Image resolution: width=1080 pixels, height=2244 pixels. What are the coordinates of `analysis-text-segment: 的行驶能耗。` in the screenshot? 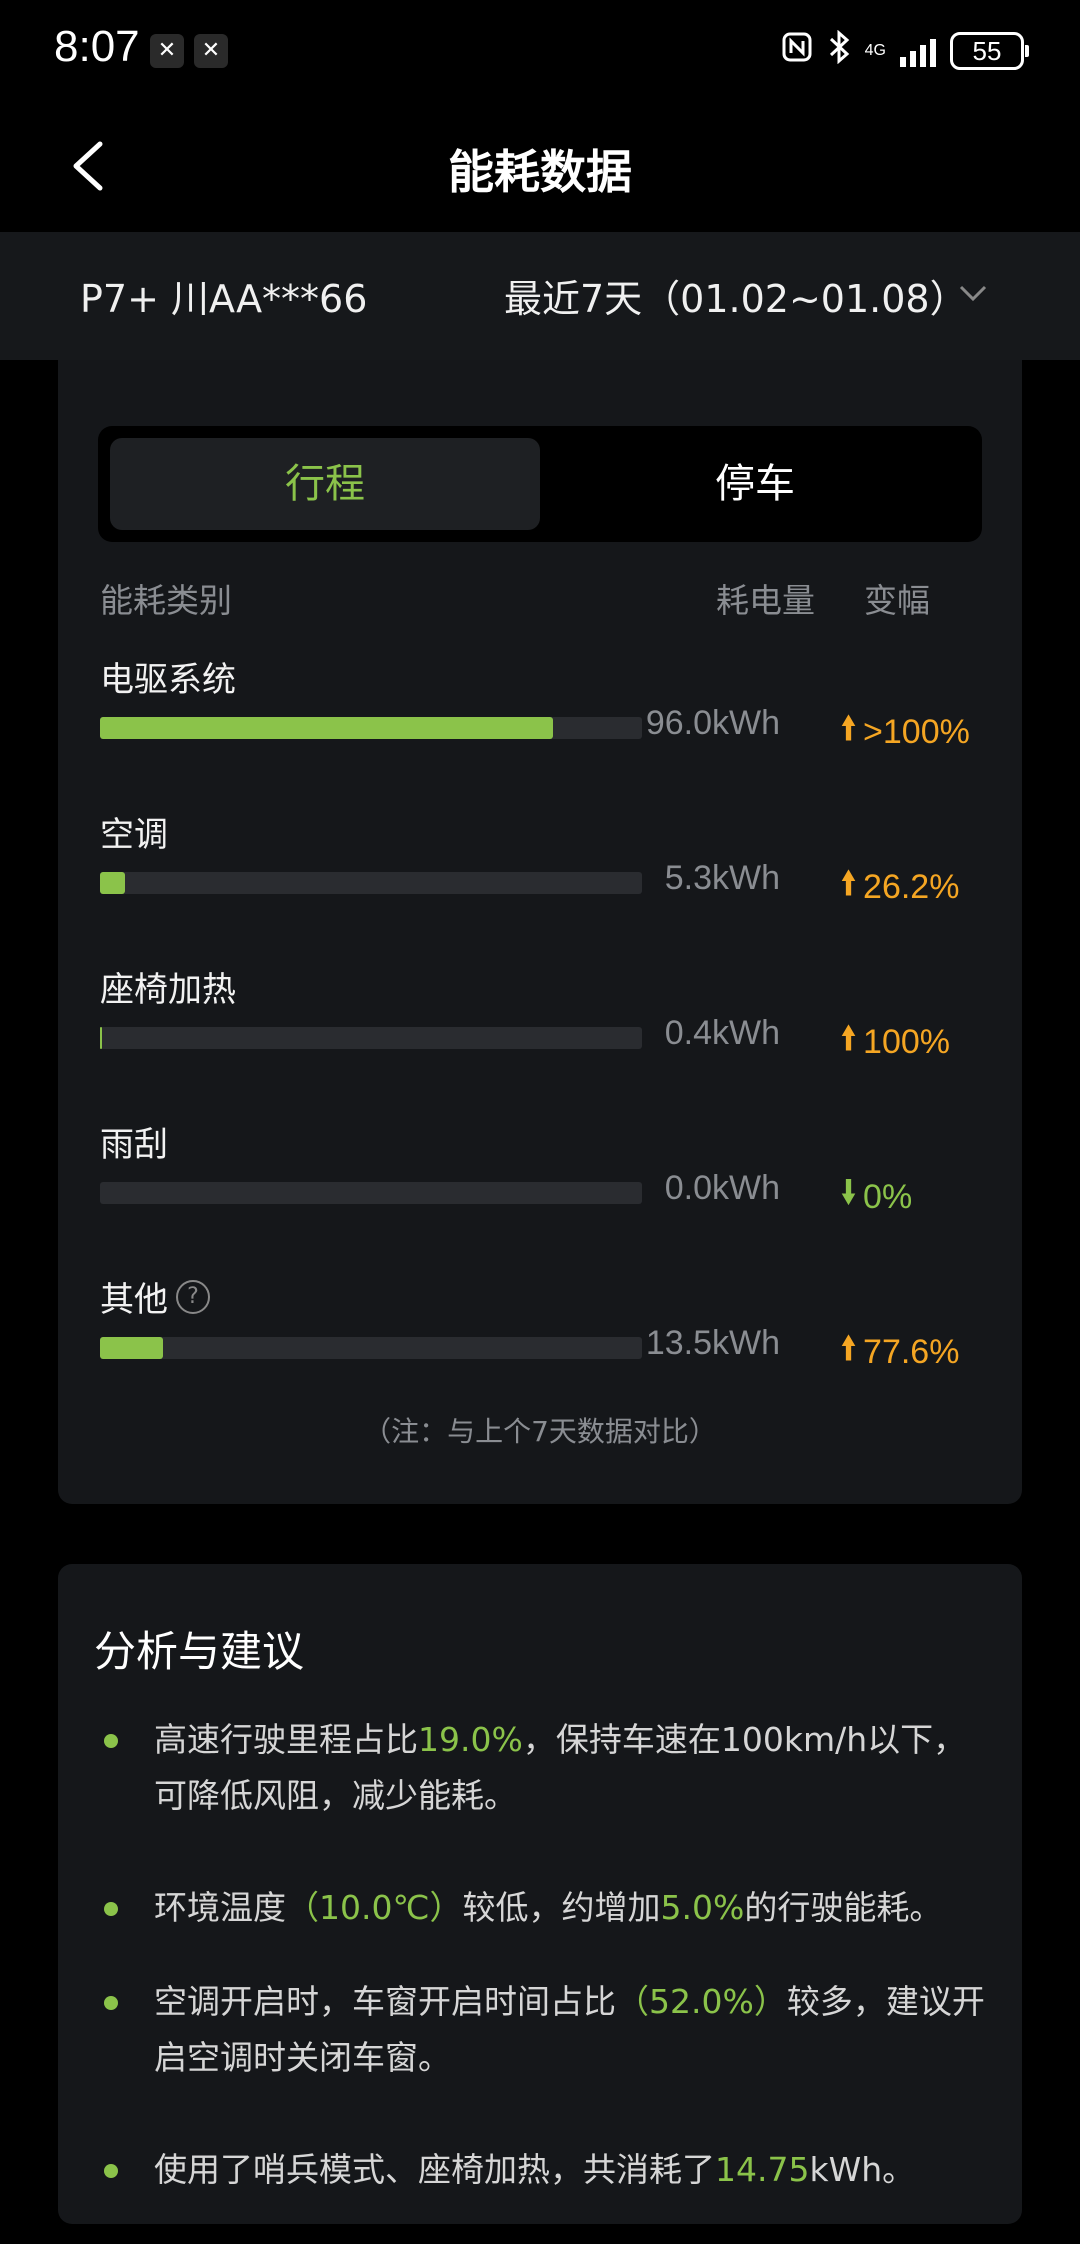 It's located at (843, 1907).